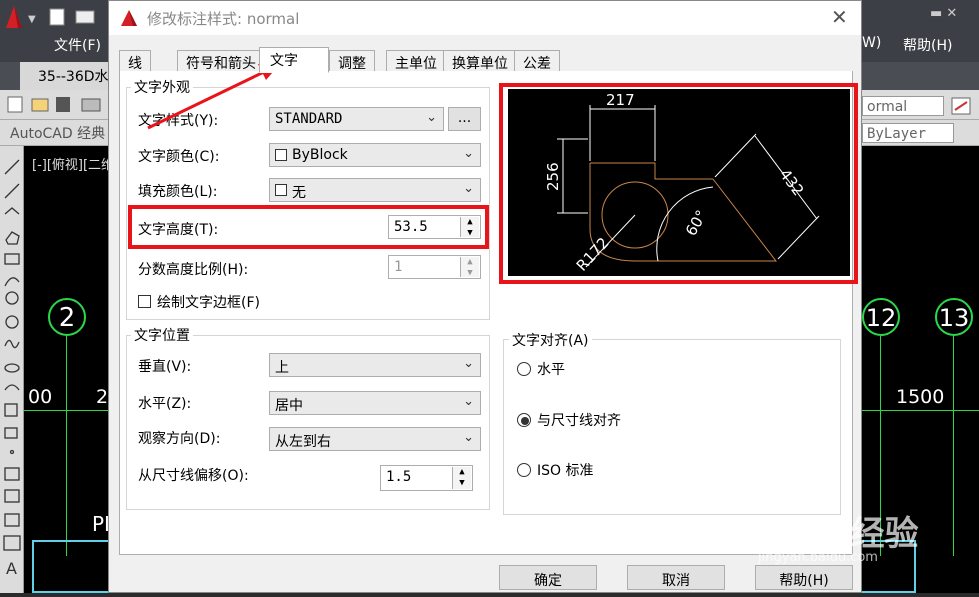 Image resolution: width=979 pixels, height=597 pixels. I want to click on autocad-icon, so click(129, 20).